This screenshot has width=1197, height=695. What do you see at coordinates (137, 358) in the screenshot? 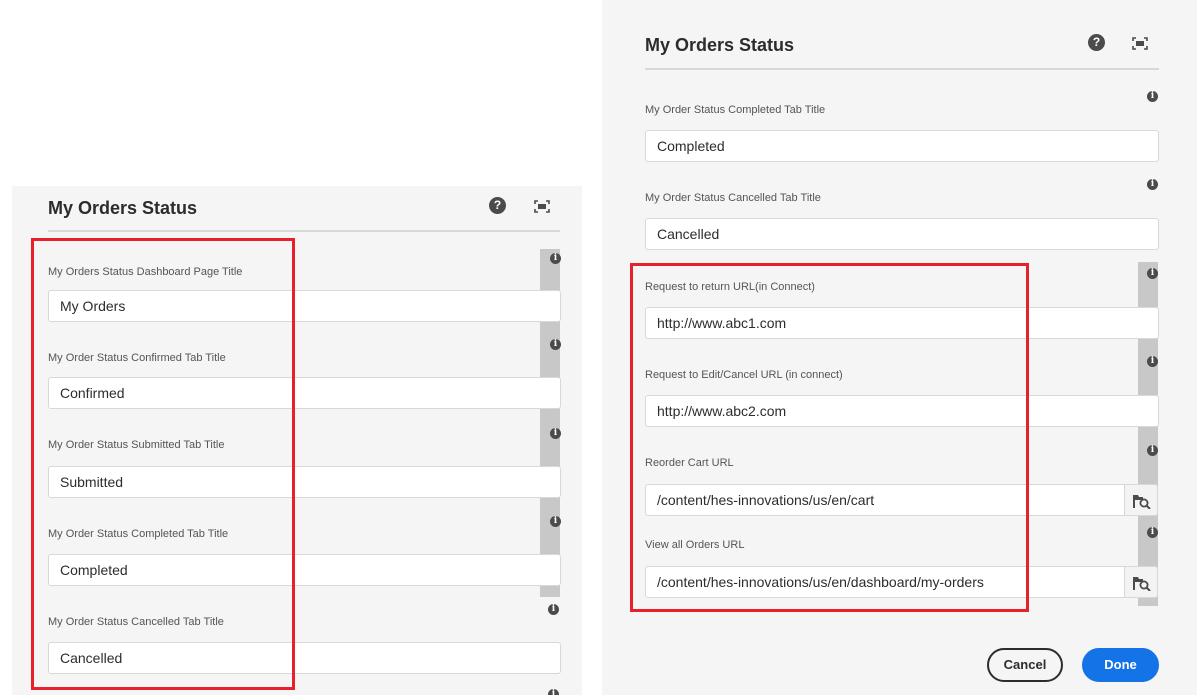
I see `field-label: My Order Status Confirmed Tab Title` at bounding box center [137, 358].